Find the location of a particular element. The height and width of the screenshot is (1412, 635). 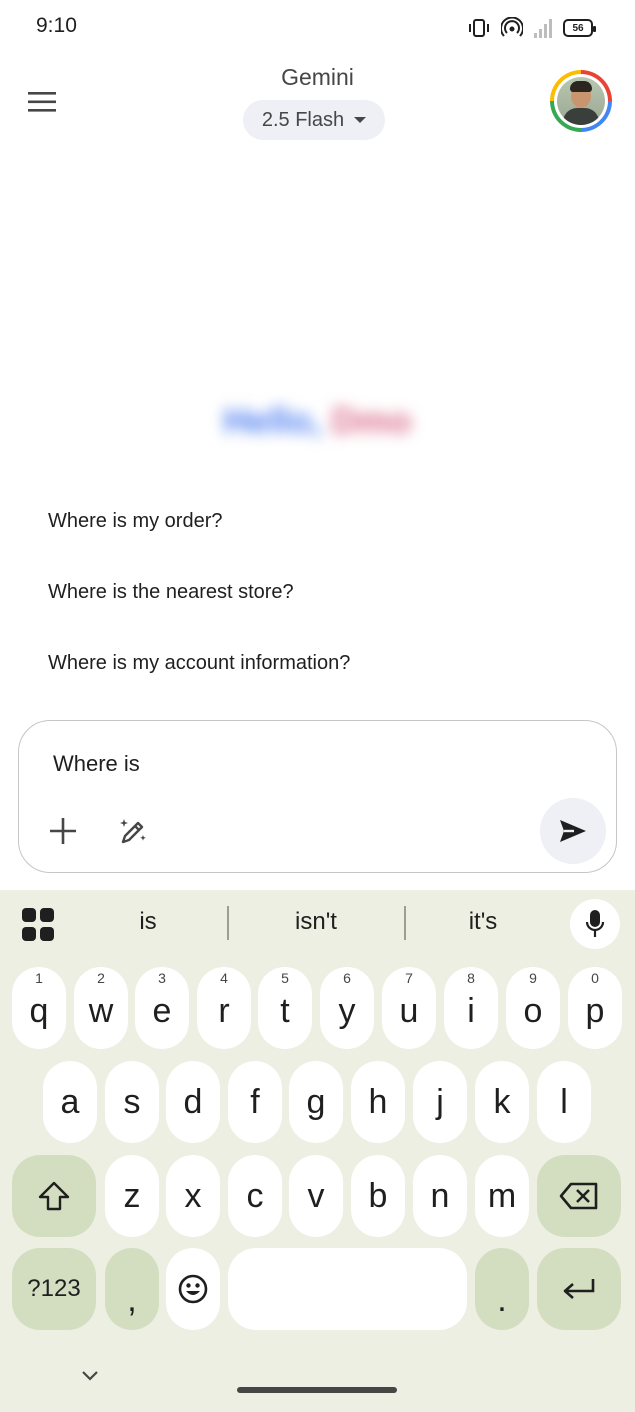

enter-key is located at coordinates (579, 1289).